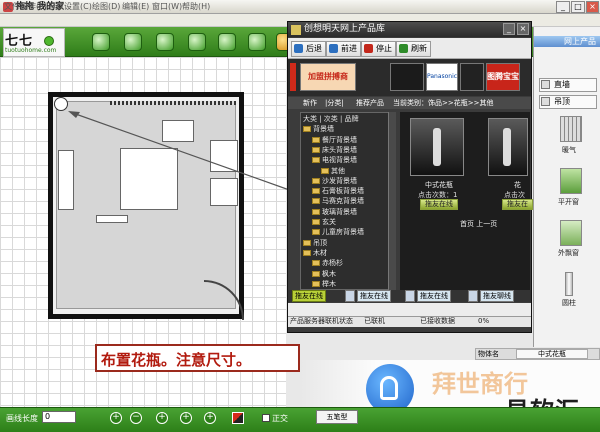 The image size is (600, 432). What do you see at coordinates (136, 418) in the screenshot?
I see `zoom-out-icon: −` at bounding box center [136, 418].